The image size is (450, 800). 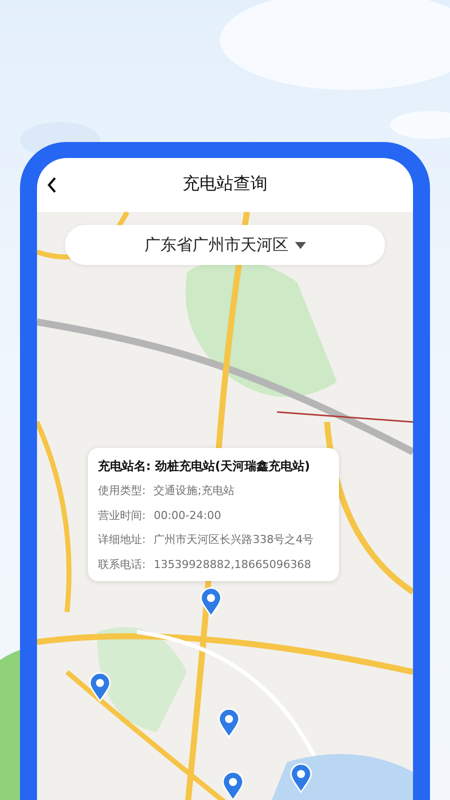 I want to click on field-label: 详细地址:, so click(x=122, y=540).